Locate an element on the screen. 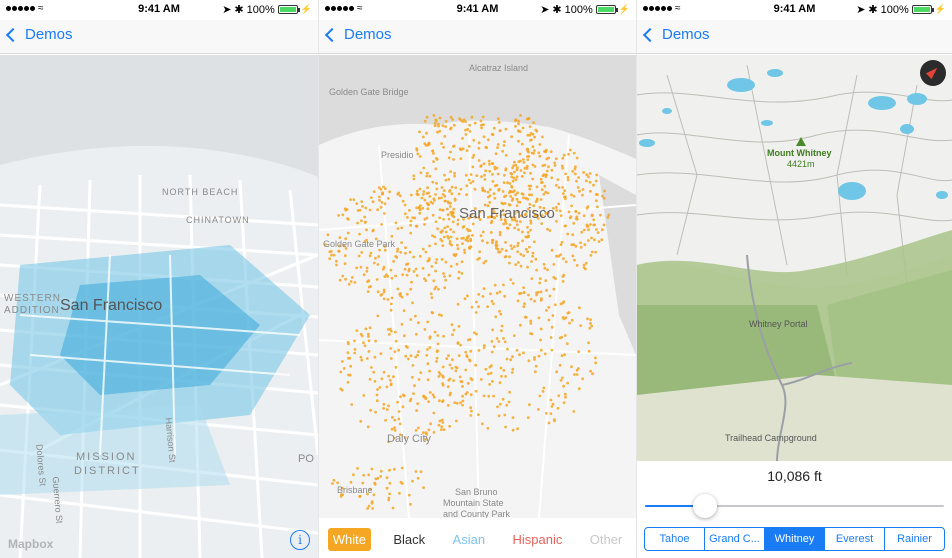 This screenshot has height=558, width=952. label-north-beach: NORTH BEACH is located at coordinates (200, 192).